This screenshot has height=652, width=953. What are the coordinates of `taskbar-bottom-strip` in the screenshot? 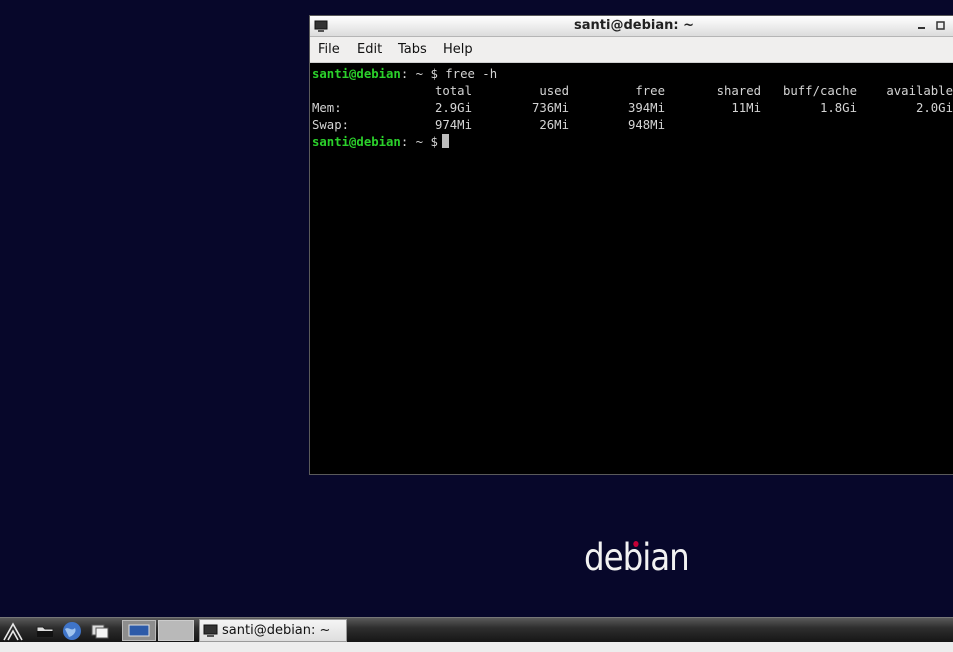 It's located at (476, 647).